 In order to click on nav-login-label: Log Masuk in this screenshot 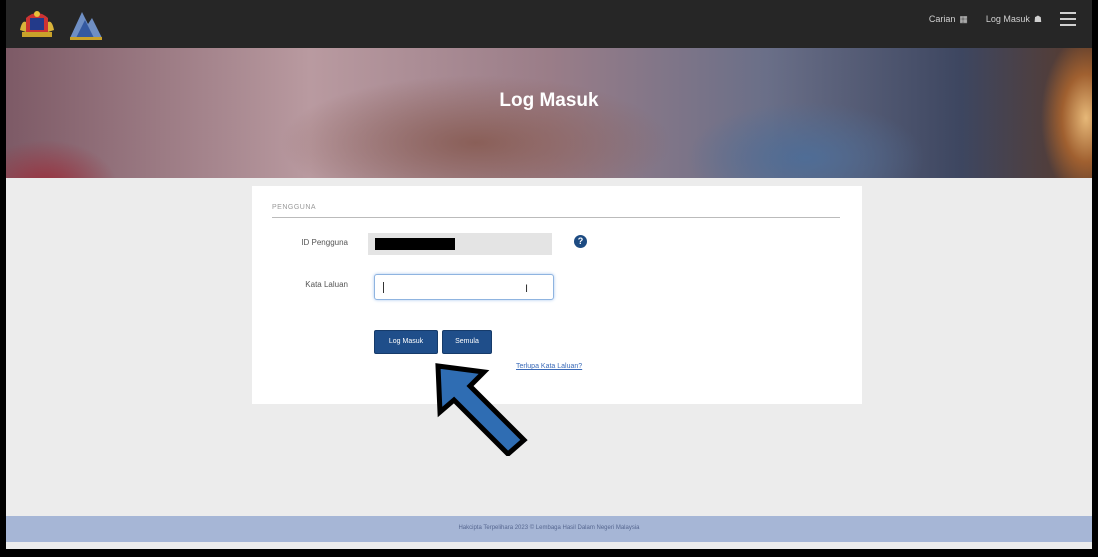, I will do `click(1007, 19)`.